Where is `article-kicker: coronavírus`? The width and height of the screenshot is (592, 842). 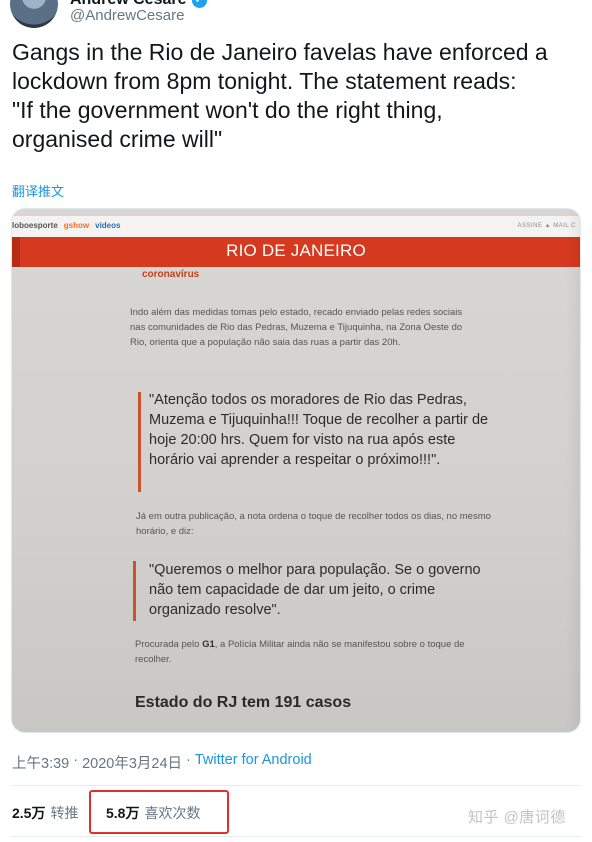
article-kicker: coronavírus is located at coordinates (171, 274).